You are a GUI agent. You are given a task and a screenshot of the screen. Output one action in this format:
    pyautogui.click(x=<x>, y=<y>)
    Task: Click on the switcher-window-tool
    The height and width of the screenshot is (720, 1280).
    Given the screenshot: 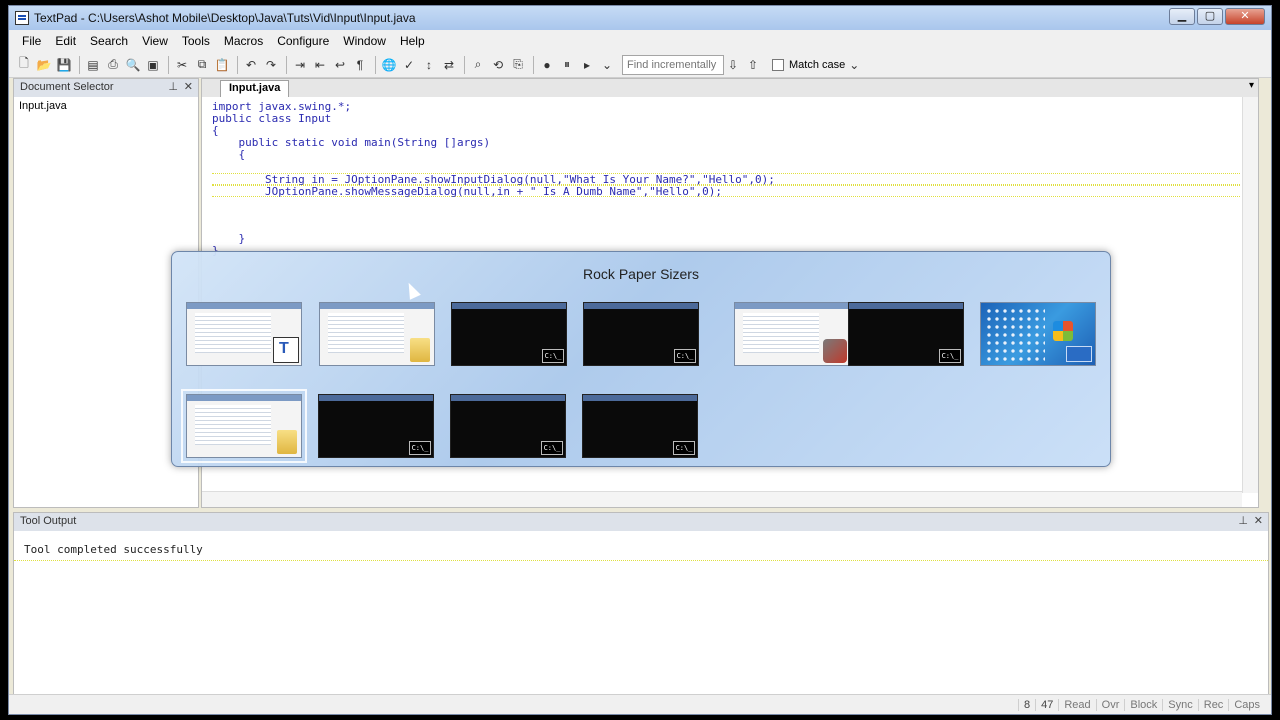 What is the action you would take?
    pyautogui.click(x=792, y=334)
    